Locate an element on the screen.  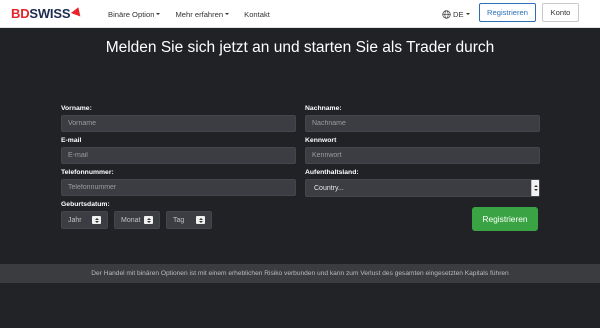
nav-item-contact: Kontakt is located at coordinates (257, 14).